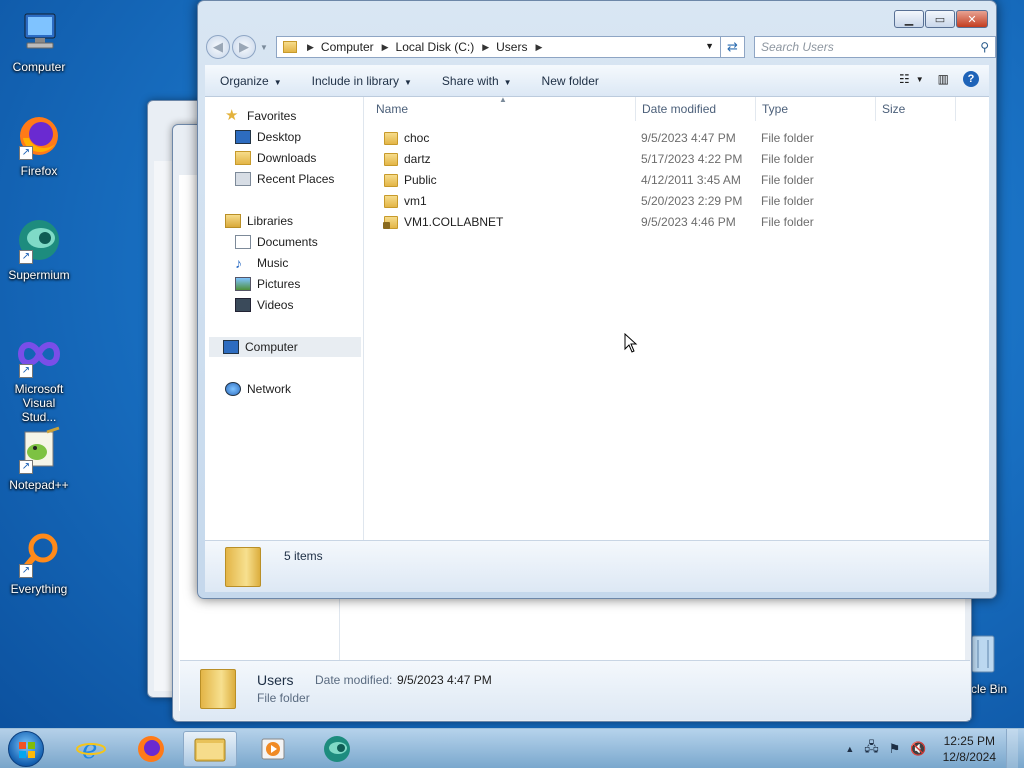 The height and width of the screenshot is (768, 1024). Describe the element at coordinates (259, 221) in the screenshot. I see `nav-libraries: Libraries` at that location.